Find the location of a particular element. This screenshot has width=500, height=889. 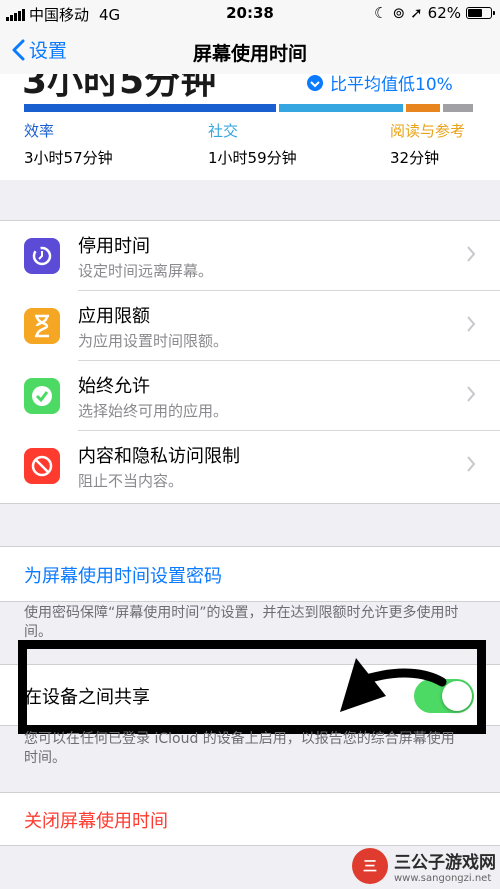

watermark-name: 三公子游戏网 is located at coordinates (445, 863).